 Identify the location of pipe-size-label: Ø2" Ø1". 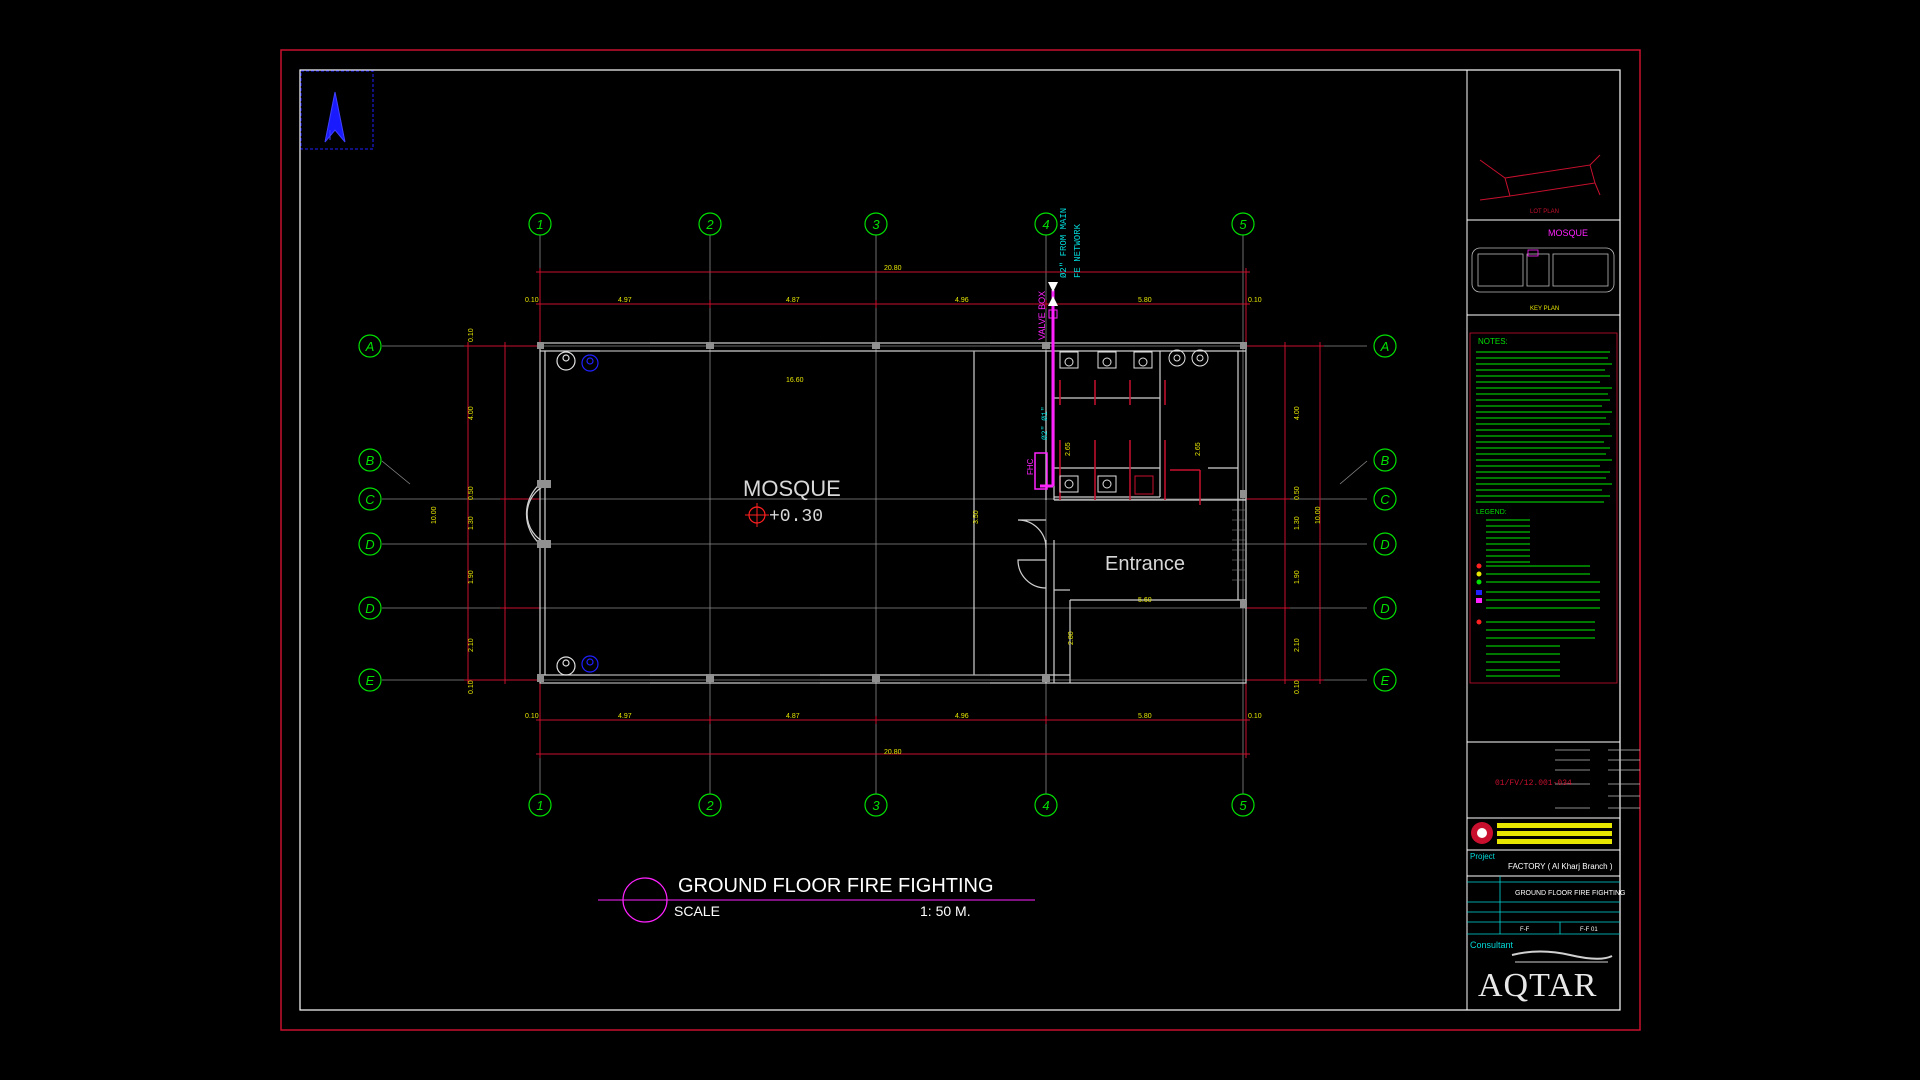
(1045, 423).